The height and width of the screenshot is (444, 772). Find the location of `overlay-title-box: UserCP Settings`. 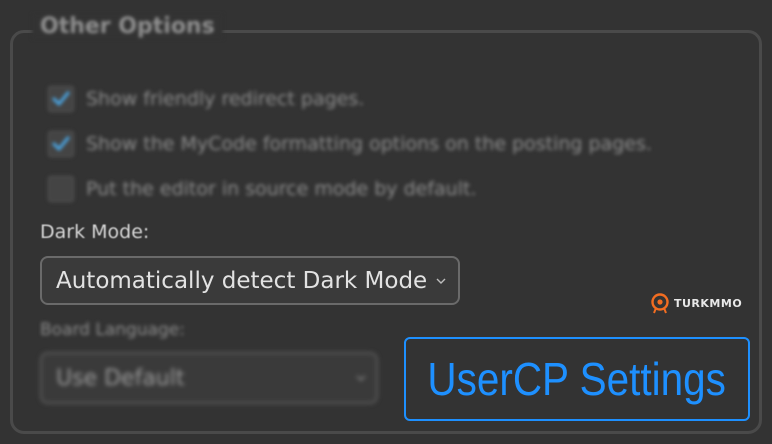

overlay-title-box: UserCP Settings is located at coordinates (577, 379).